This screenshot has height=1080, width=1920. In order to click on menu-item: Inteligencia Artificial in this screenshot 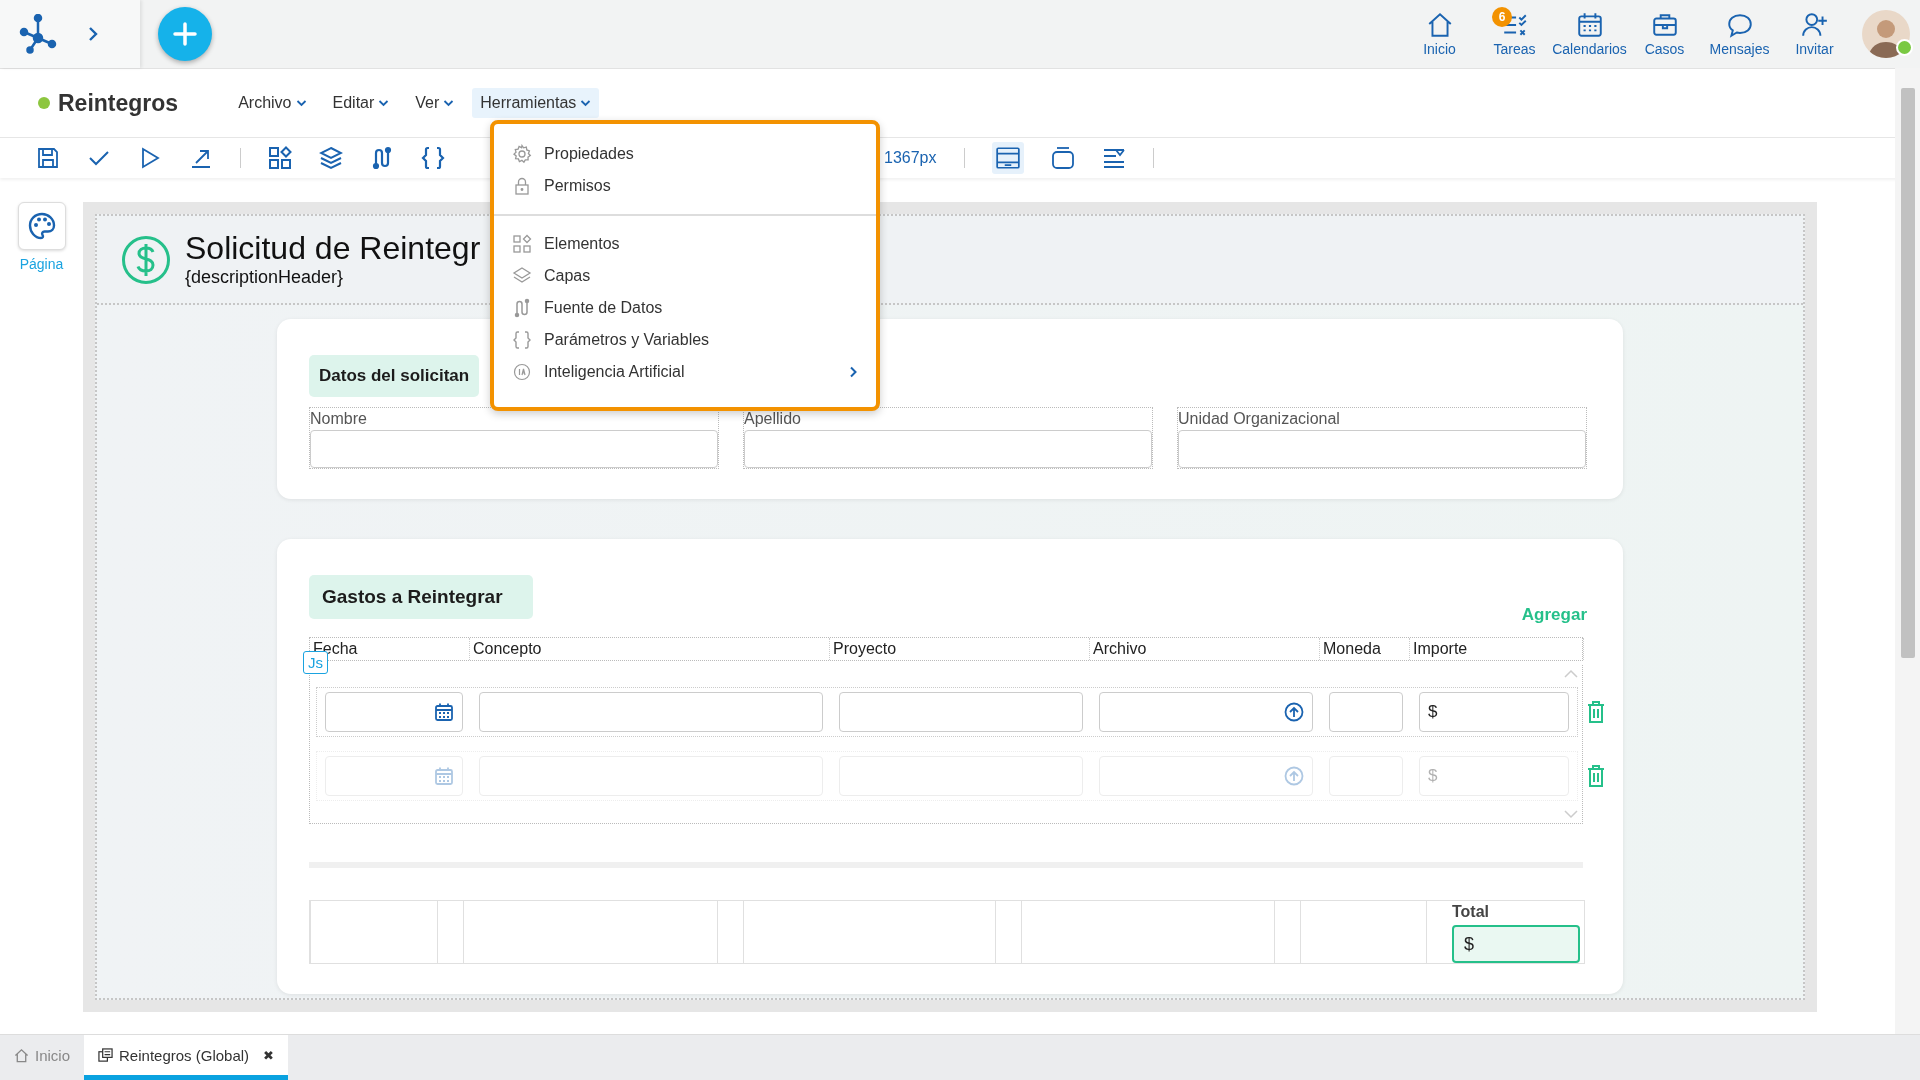, I will do `click(685, 372)`.